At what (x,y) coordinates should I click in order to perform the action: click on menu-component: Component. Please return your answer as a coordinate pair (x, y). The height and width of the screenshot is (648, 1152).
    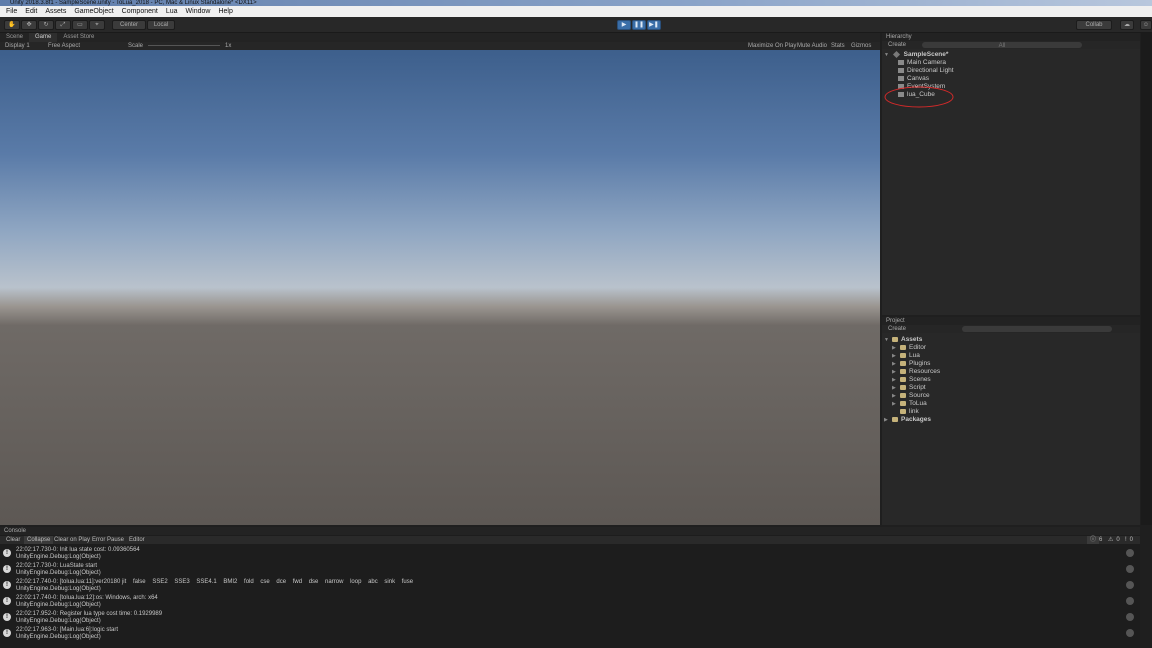
    Looking at the image, I should click on (141, 11).